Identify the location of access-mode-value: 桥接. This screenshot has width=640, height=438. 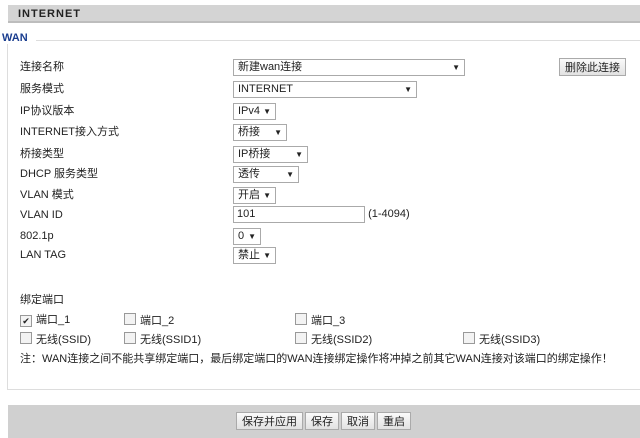
(249, 132).